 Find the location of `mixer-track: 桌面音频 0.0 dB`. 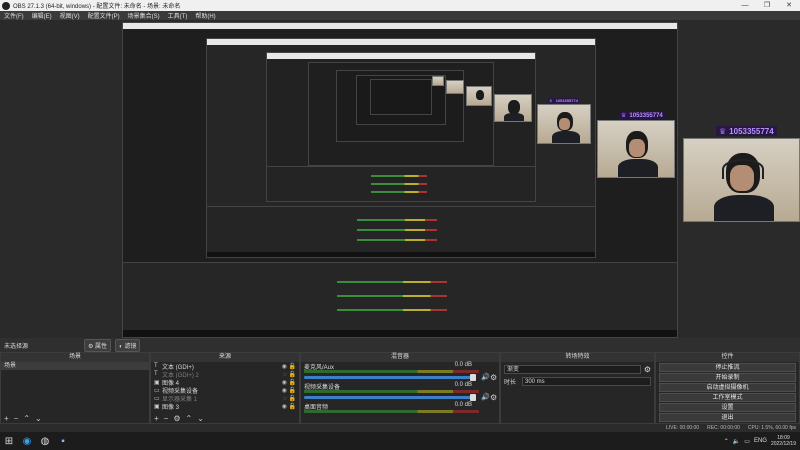

mixer-track: 桌面音频 0.0 dB is located at coordinates (400, 412).